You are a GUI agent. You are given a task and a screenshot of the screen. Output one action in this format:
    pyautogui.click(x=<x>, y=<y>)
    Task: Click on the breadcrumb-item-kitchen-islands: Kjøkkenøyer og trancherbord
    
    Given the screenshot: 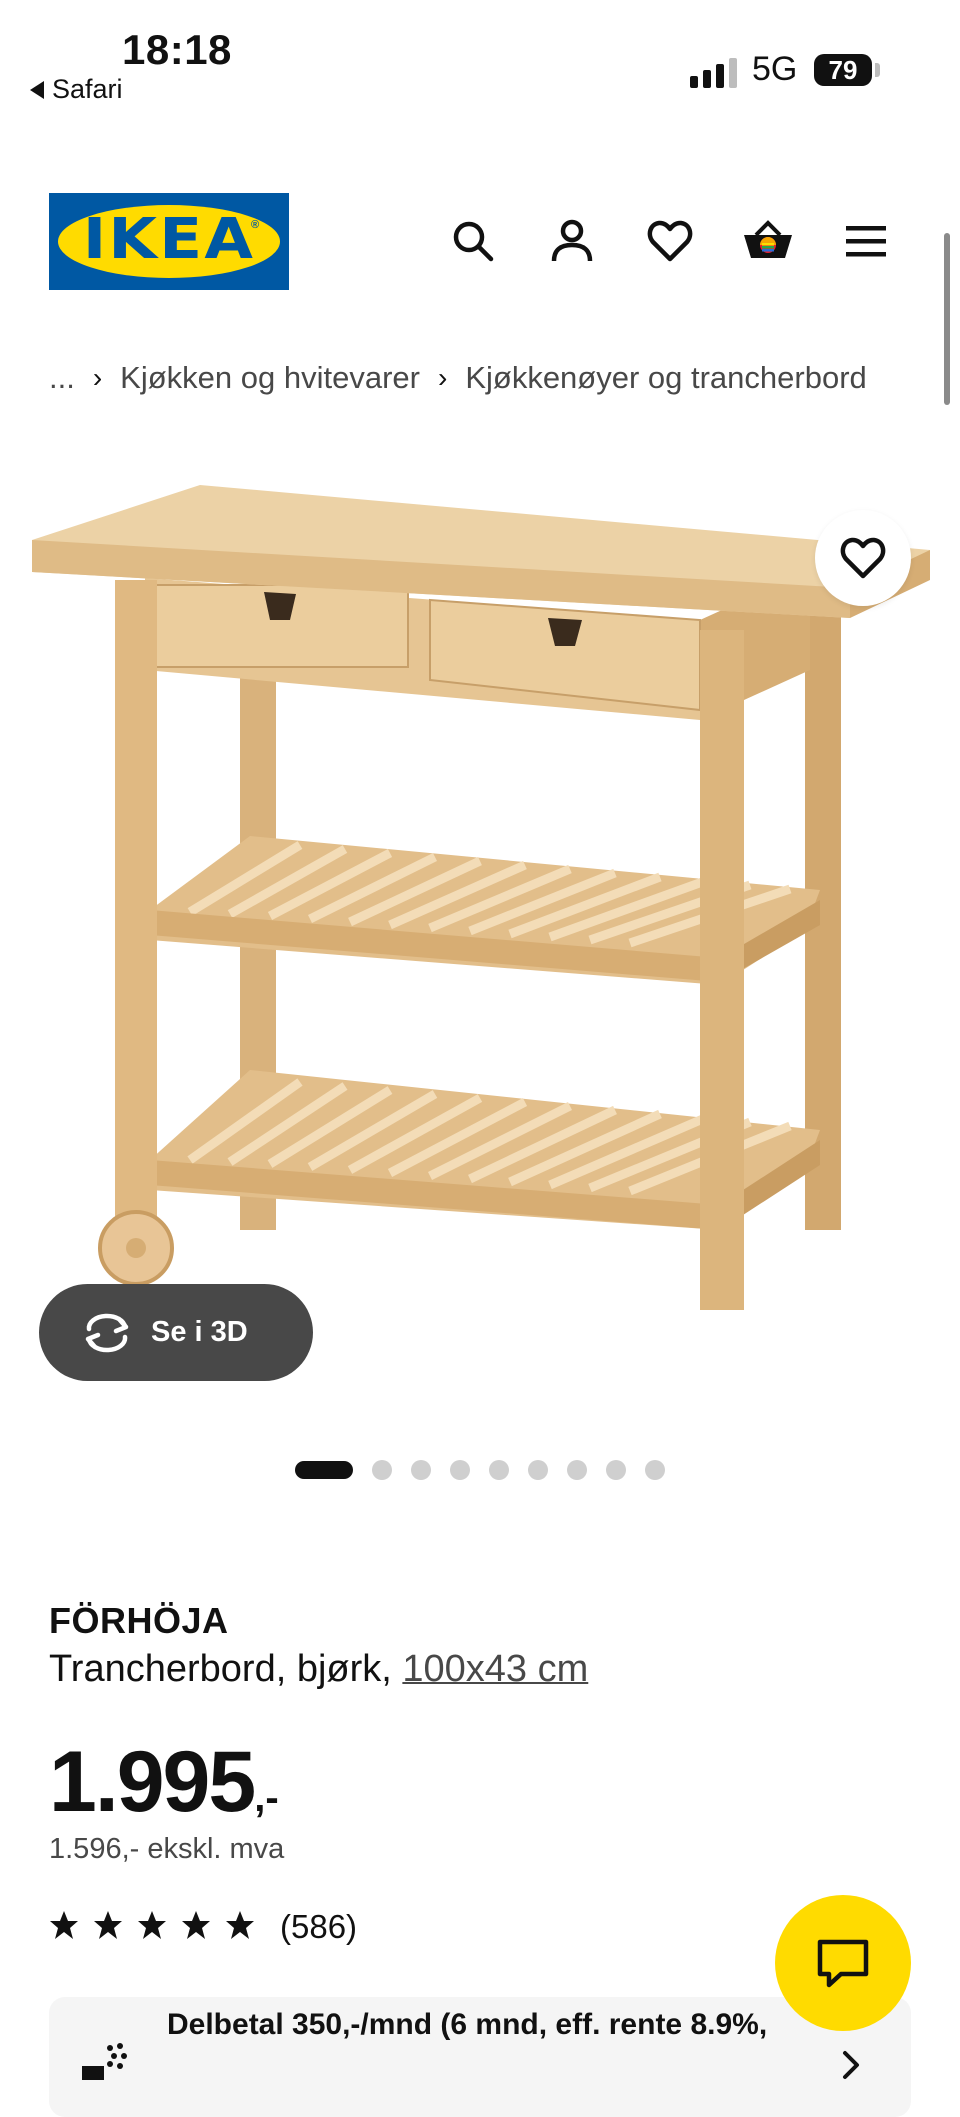 What is the action you would take?
    pyautogui.click(x=665, y=378)
    